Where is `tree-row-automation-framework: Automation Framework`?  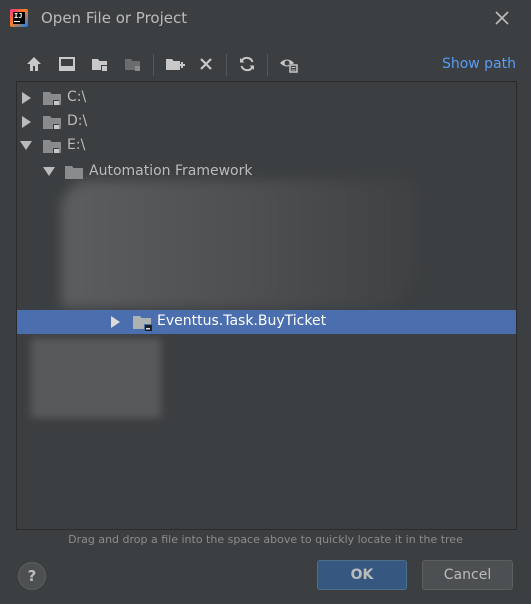
tree-row-automation-framework: Automation Framework is located at coordinates (266, 172).